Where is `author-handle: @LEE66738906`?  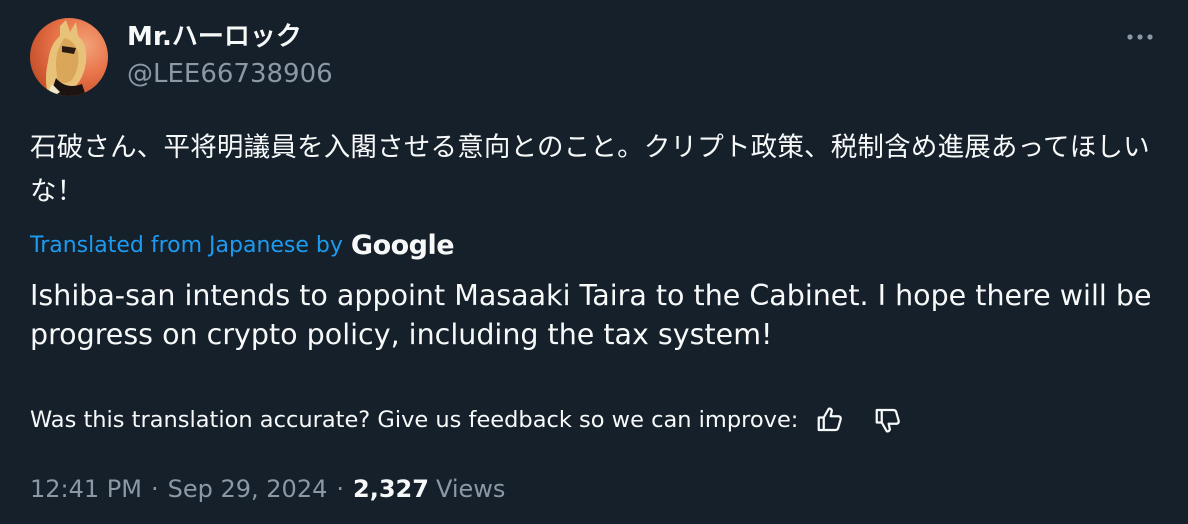
author-handle: @LEE66738906 is located at coordinates (230, 74).